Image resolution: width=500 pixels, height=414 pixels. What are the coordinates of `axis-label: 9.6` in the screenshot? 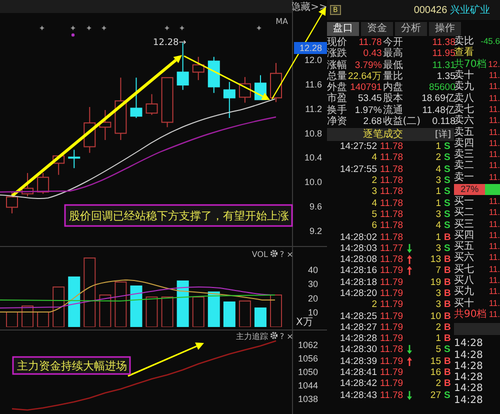 It's located at (315, 207).